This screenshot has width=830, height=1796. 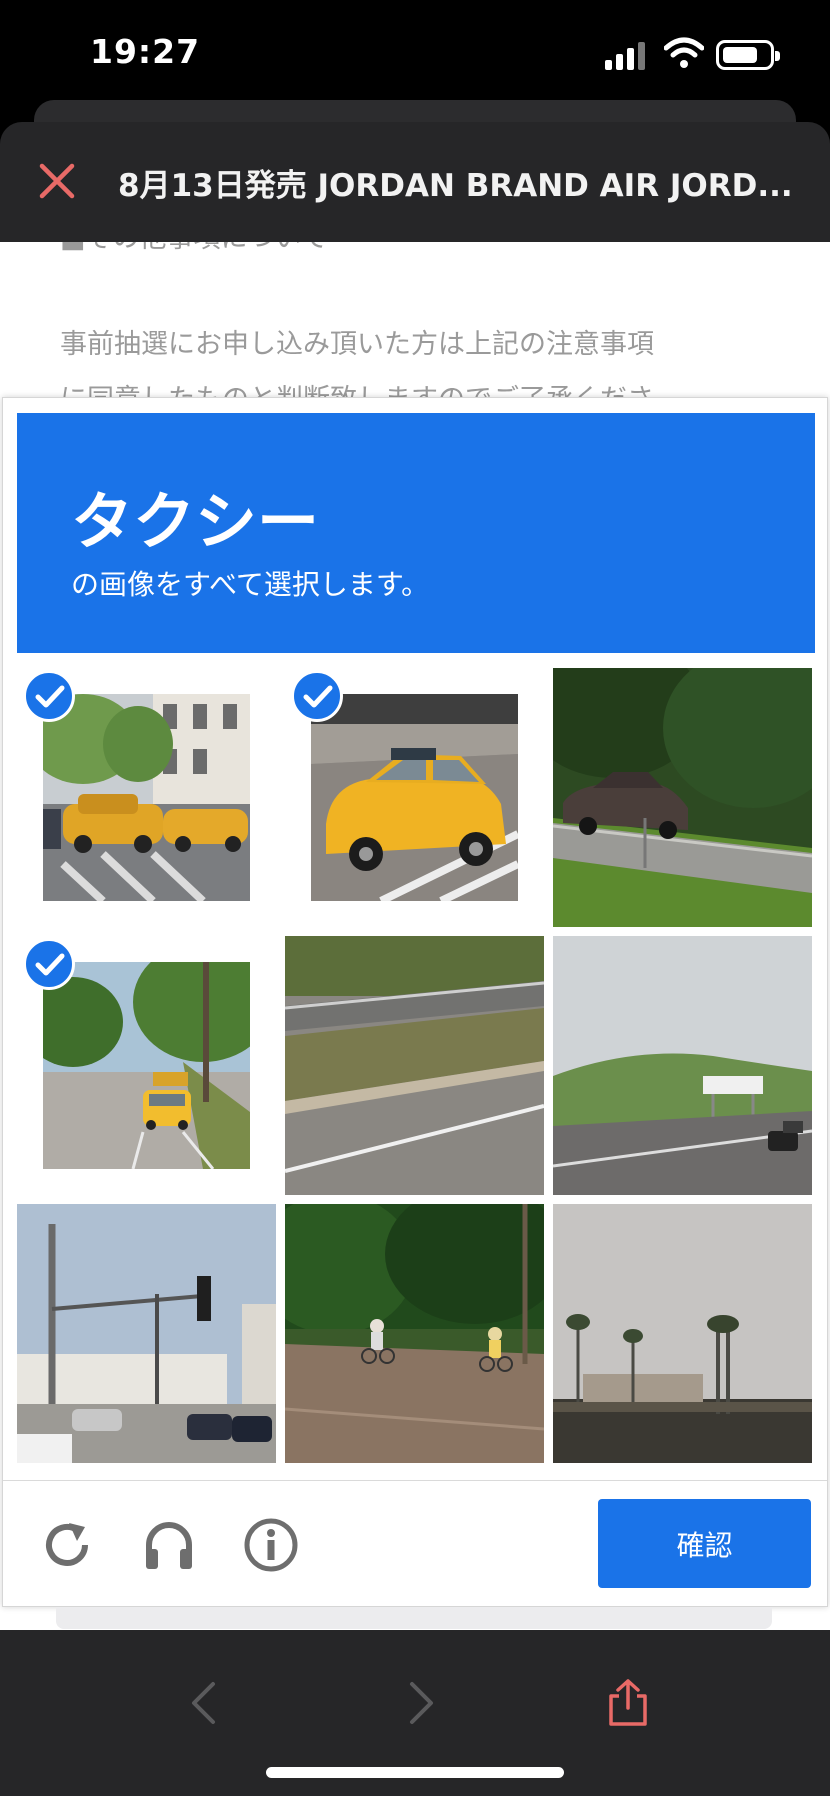 I want to click on cyclists-image, so click(x=414, y=1333).